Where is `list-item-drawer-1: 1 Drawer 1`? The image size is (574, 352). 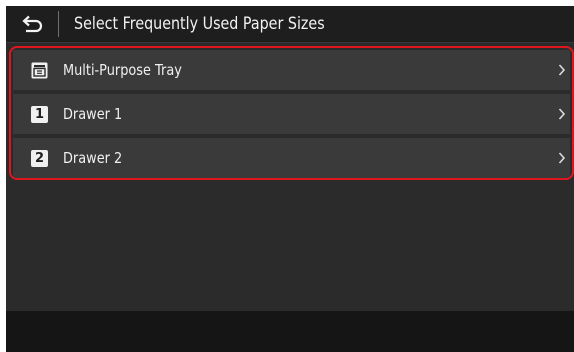 list-item-drawer-1: 1 Drawer 1 is located at coordinates (291, 114).